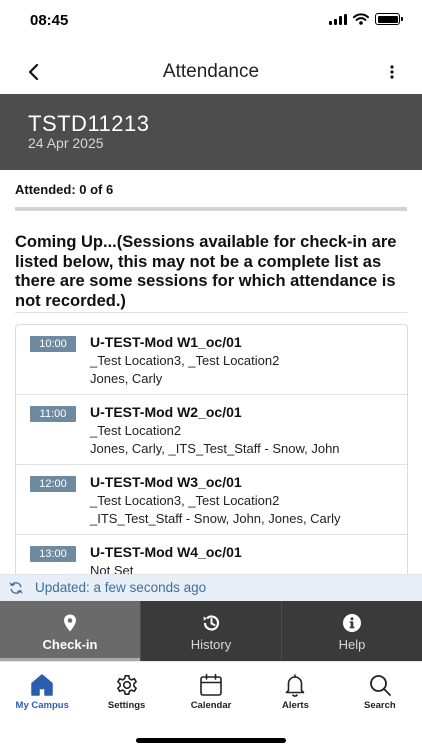  I want to click on session-time-badge: 10:00, so click(53, 344).